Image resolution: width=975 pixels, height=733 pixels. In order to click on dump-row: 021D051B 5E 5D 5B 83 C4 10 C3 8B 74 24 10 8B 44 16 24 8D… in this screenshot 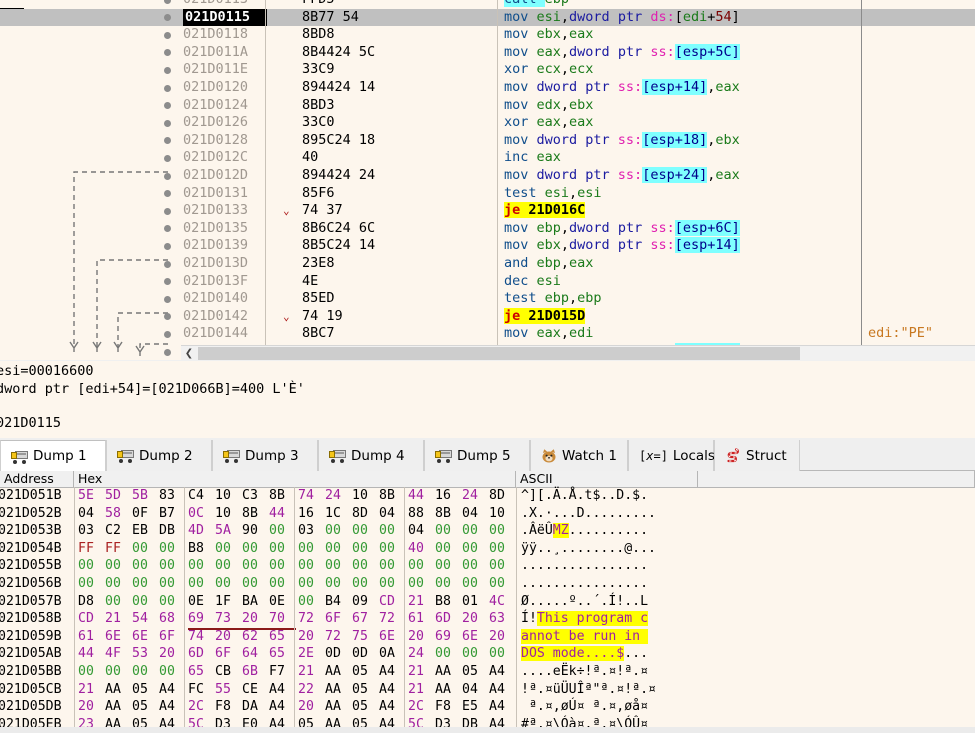, I will do `click(487, 496)`.